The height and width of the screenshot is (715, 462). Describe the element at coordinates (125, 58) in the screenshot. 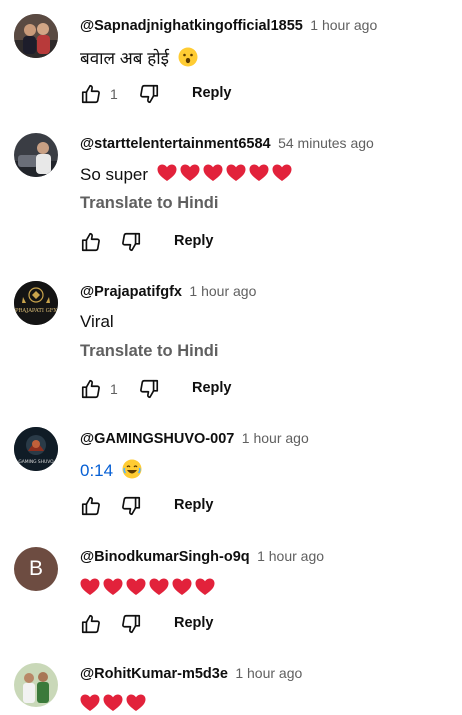

I see `comment-text-content: बवाल अब होई` at that location.